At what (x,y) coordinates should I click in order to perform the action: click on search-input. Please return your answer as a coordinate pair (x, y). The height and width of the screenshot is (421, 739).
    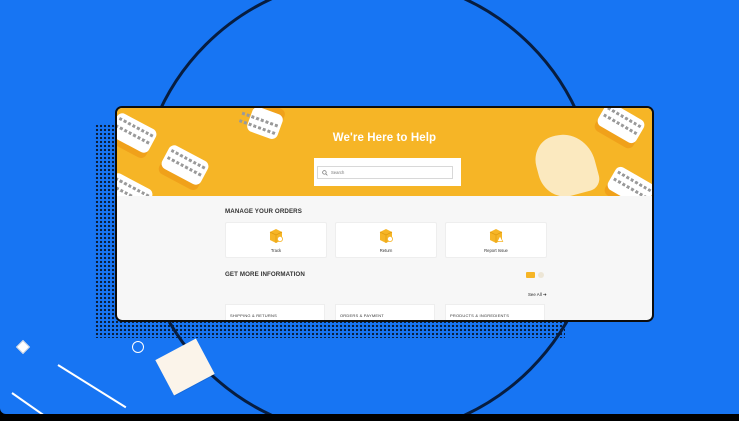
    Looking at the image, I should click on (386, 172).